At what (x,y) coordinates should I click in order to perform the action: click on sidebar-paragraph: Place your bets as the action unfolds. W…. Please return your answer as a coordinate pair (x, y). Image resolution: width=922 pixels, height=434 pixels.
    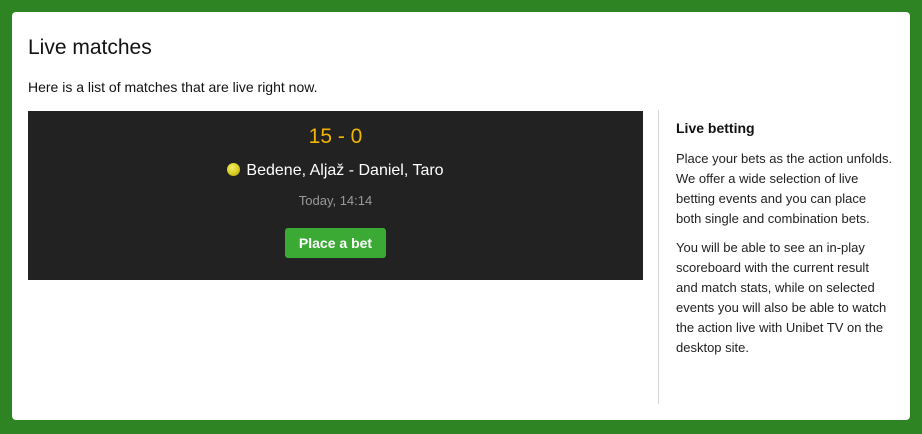
    Looking at the image, I should click on (784, 188).